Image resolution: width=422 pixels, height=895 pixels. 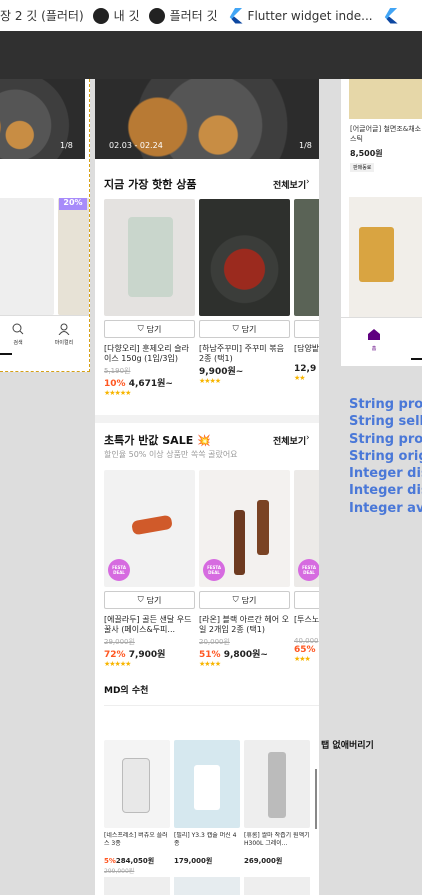 I want to click on bookmark-item: 장 2 깃 (플러터), so click(x=46, y=15).